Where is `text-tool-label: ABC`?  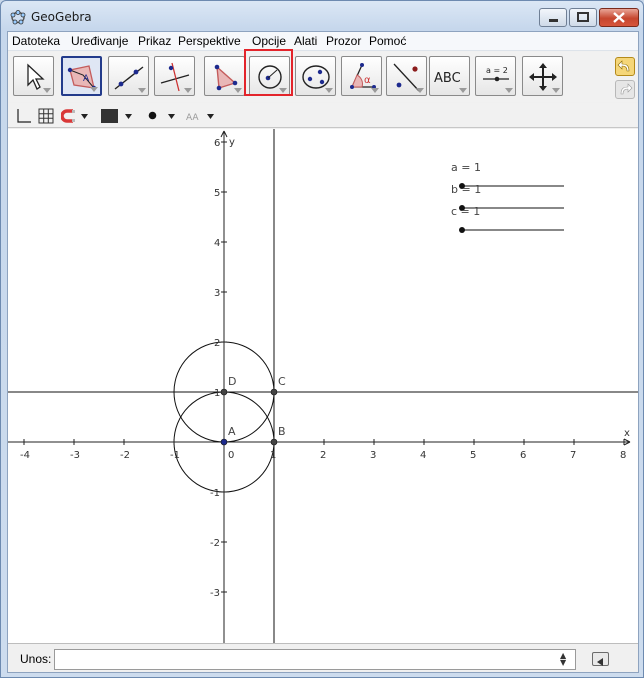
text-tool-label: ABC is located at coordinates (447, 78).